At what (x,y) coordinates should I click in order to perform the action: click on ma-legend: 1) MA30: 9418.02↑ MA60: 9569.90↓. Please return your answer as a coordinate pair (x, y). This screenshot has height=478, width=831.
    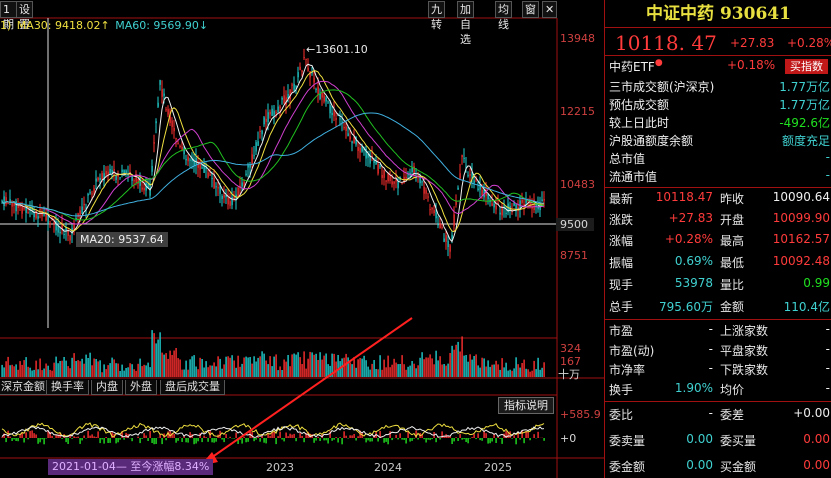
    Looking at the image, I should click on (105, 25).